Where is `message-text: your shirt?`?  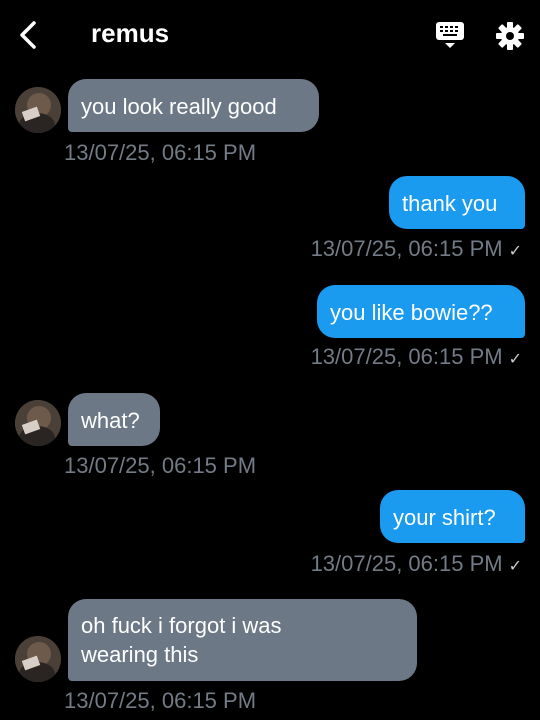 message-text: your shirt? is located at coordinates (444, 517).